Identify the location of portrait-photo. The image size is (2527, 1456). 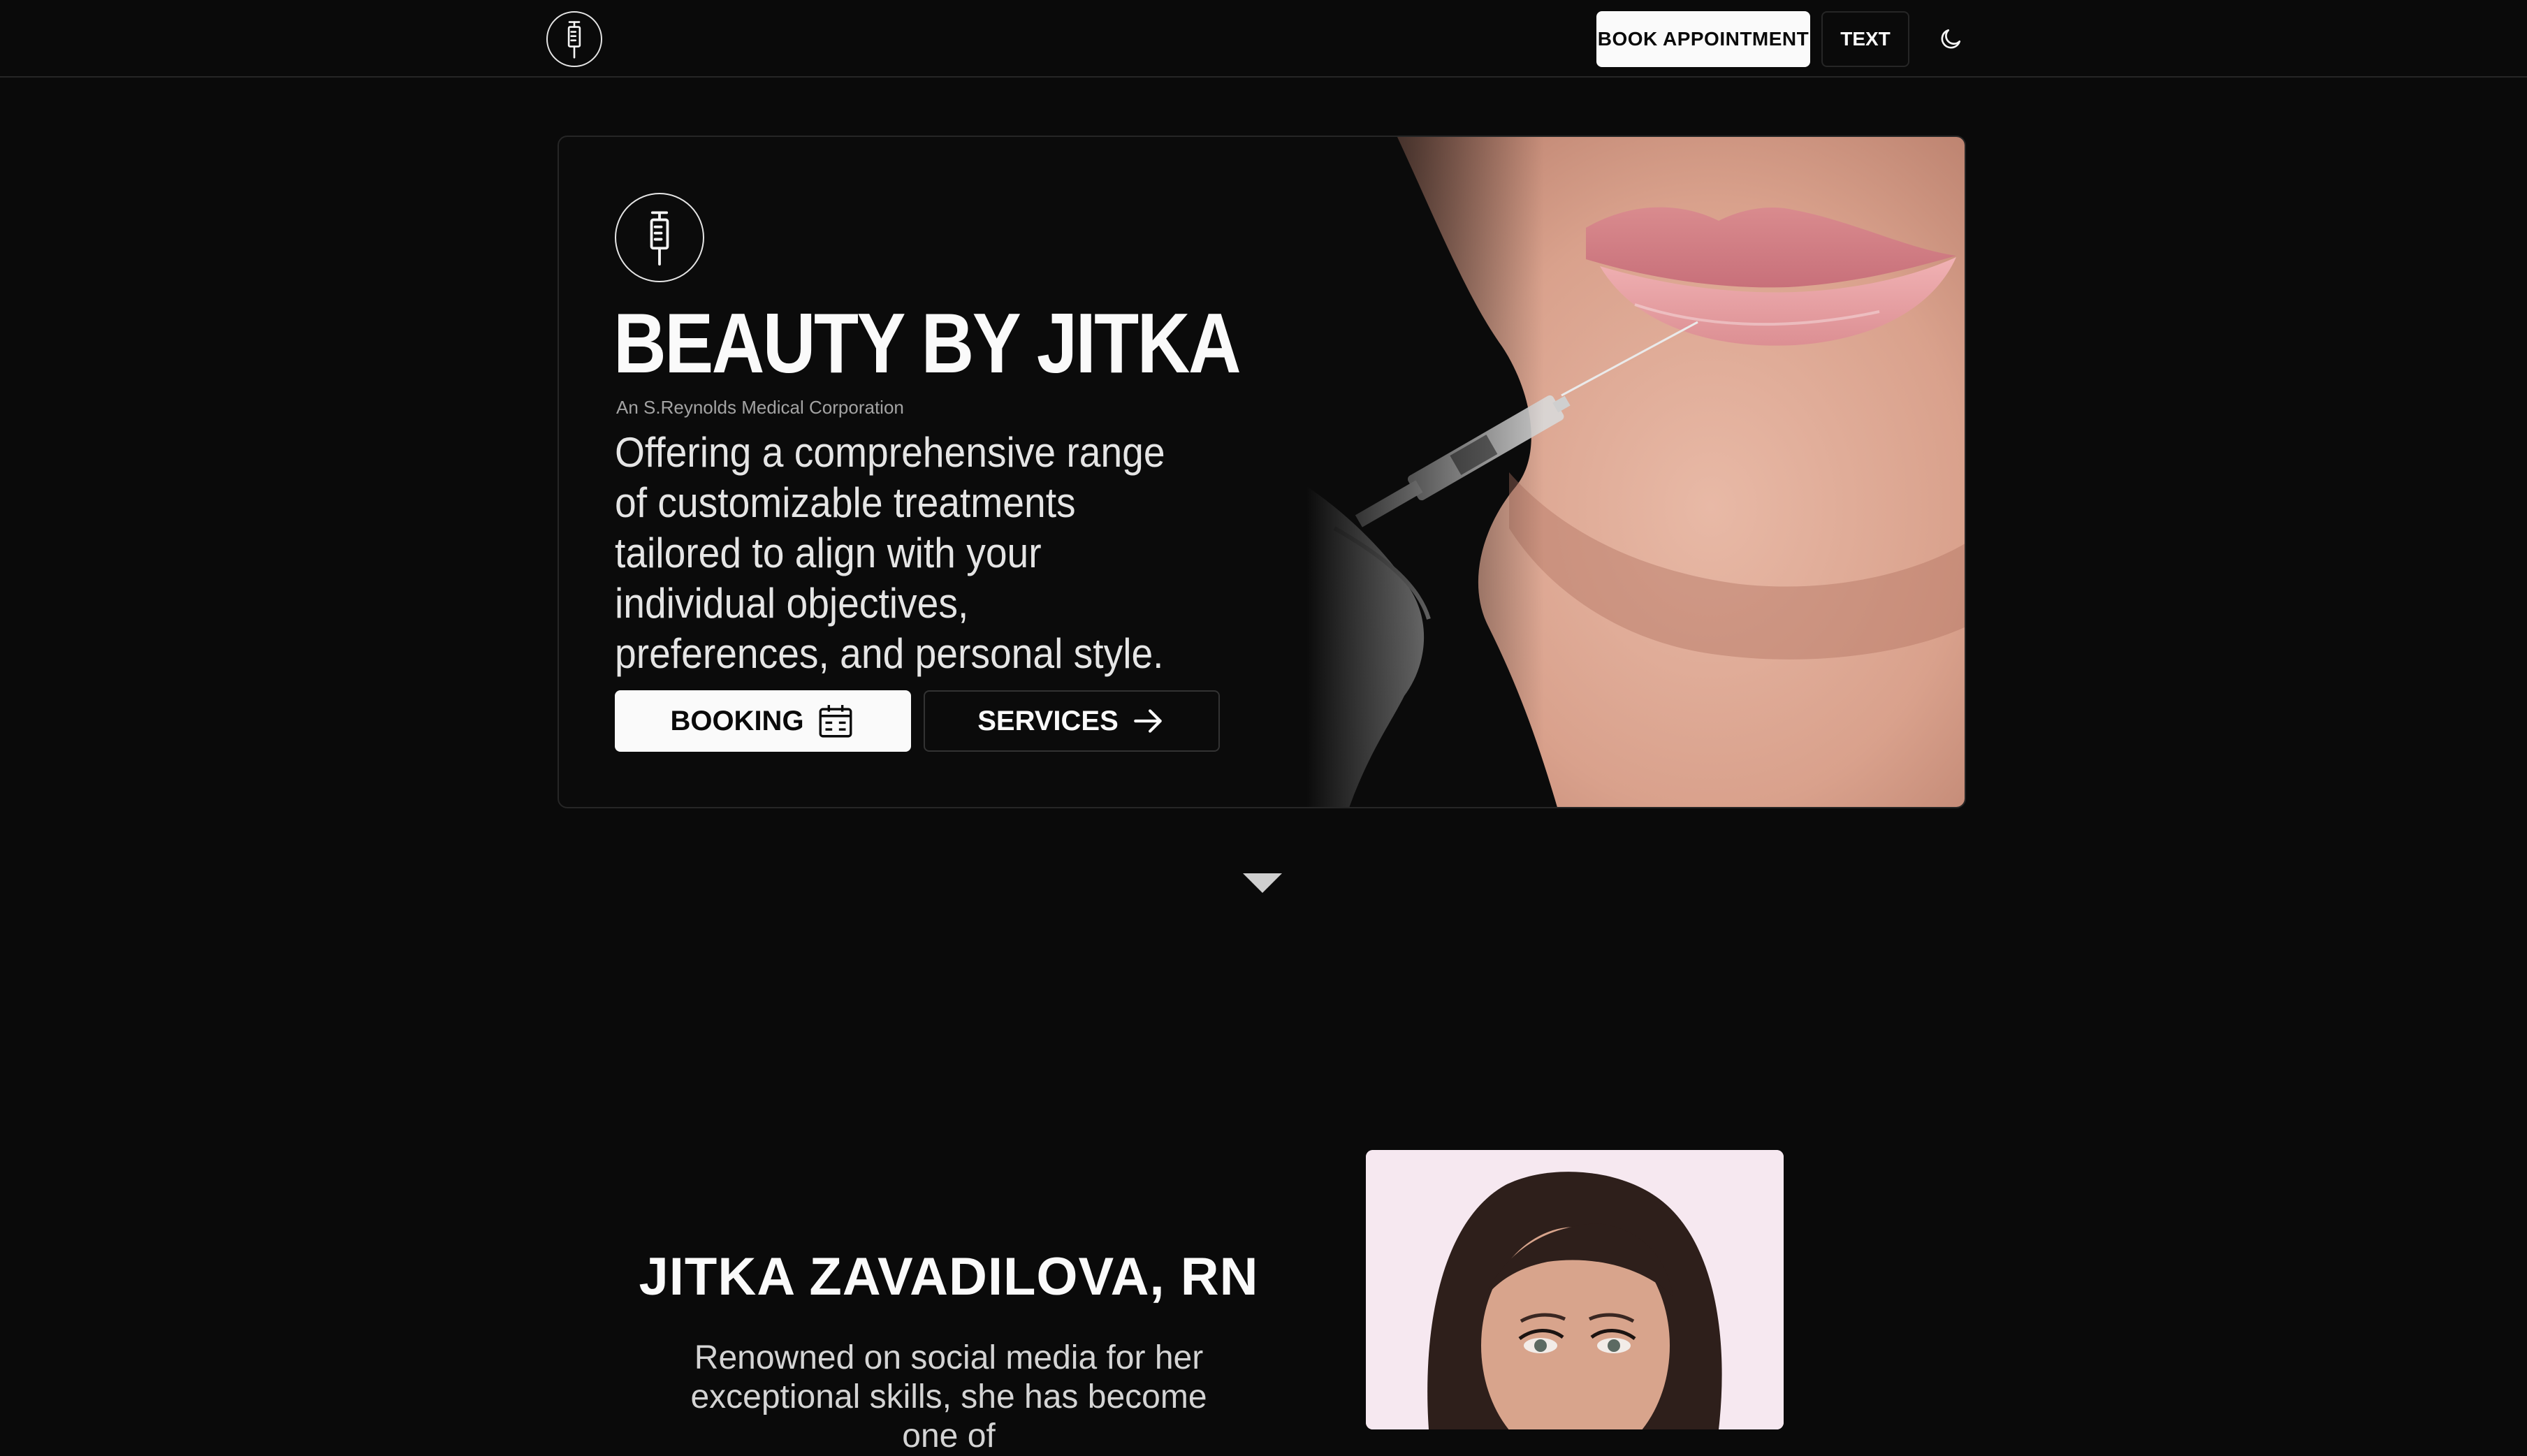
(1575, 1289).